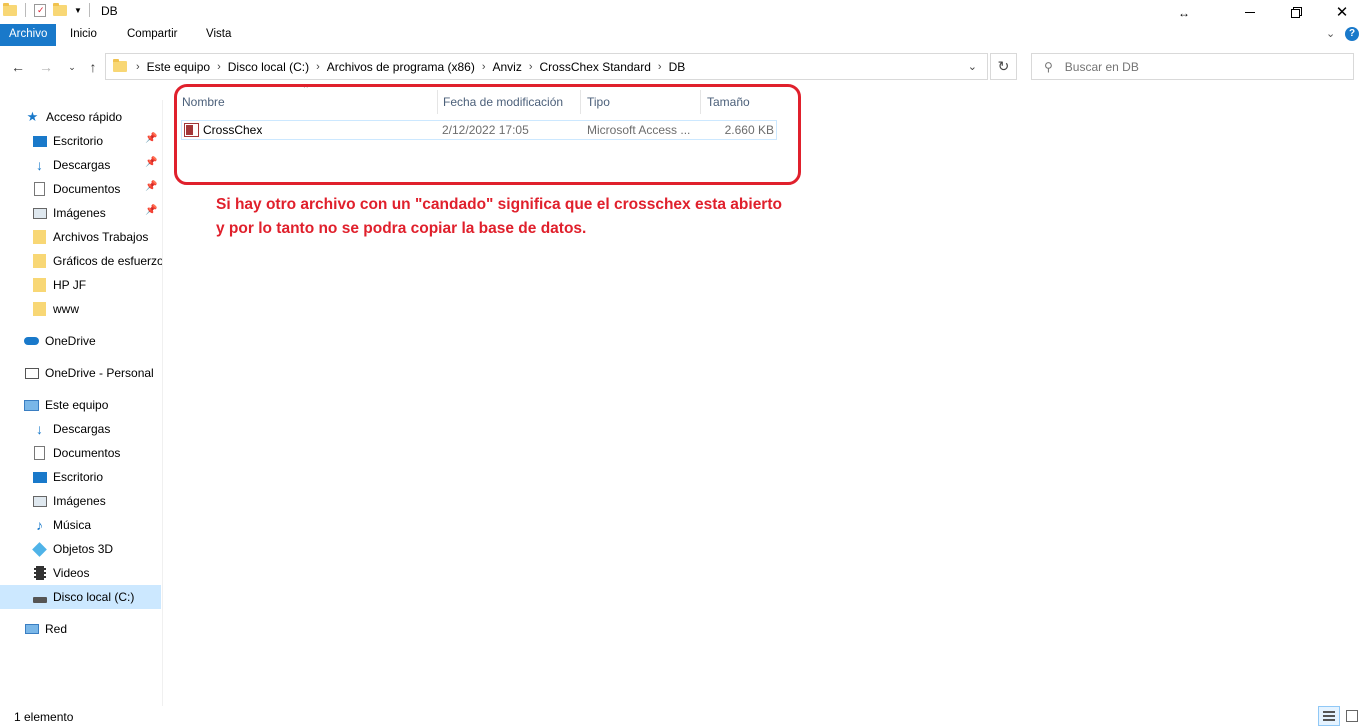 This screenshot has height=728, width=1365. I want to click on search-input, so click(1194, 66).